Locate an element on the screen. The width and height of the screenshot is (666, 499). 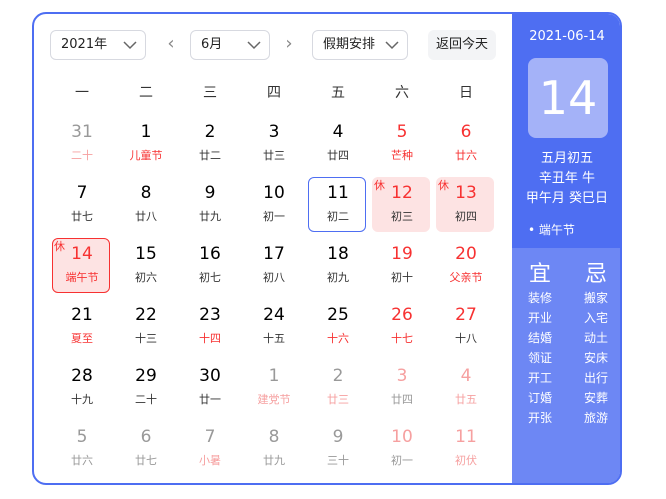
calendar-day-cell: 休 13 初四 is located at coordinates (466, 205).